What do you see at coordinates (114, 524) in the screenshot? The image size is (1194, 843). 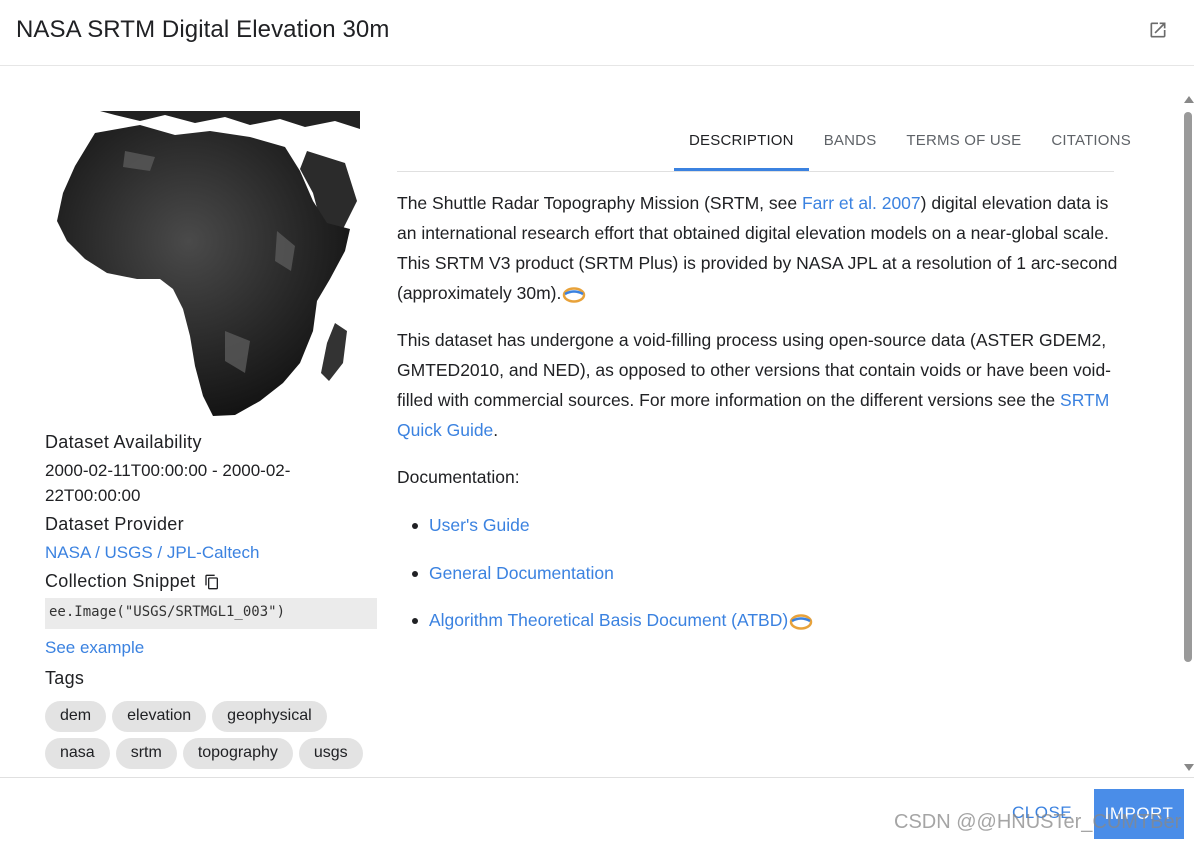 I see `provider-heading: Dataset Provider` at bounding box center [114, 524].